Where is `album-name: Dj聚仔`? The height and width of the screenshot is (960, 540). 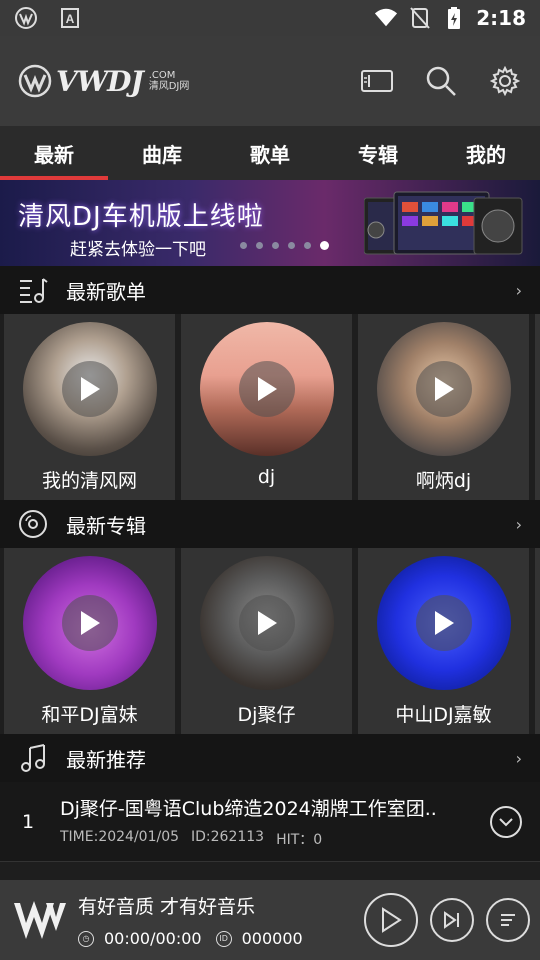 album-name: Dj聚仔 is located at coordinates (266, 715).